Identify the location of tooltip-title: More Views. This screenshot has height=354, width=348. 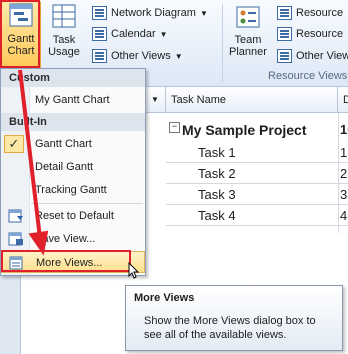
(164, 298).